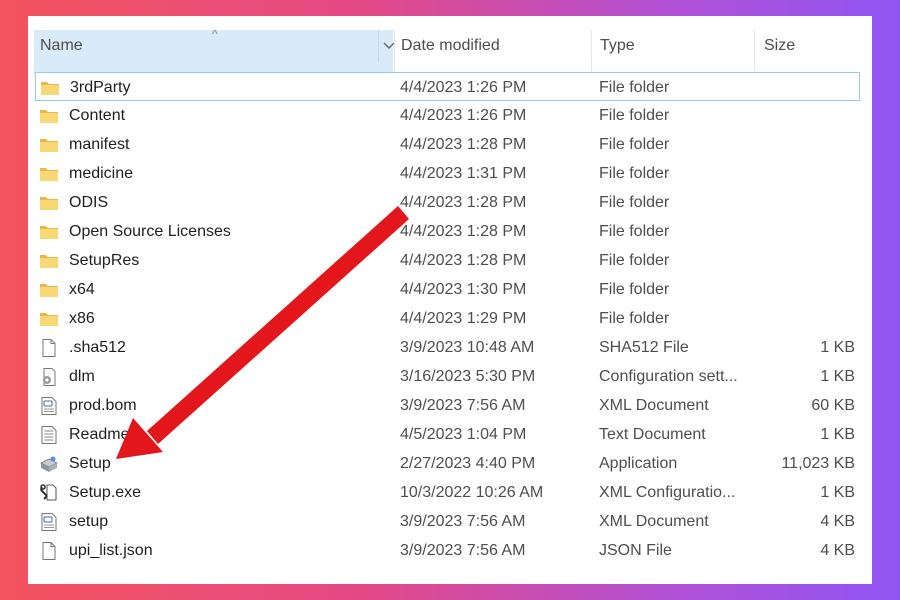 The image size is (900, 600). I want to click on column-header-name: Name ^, so click(214, 51).